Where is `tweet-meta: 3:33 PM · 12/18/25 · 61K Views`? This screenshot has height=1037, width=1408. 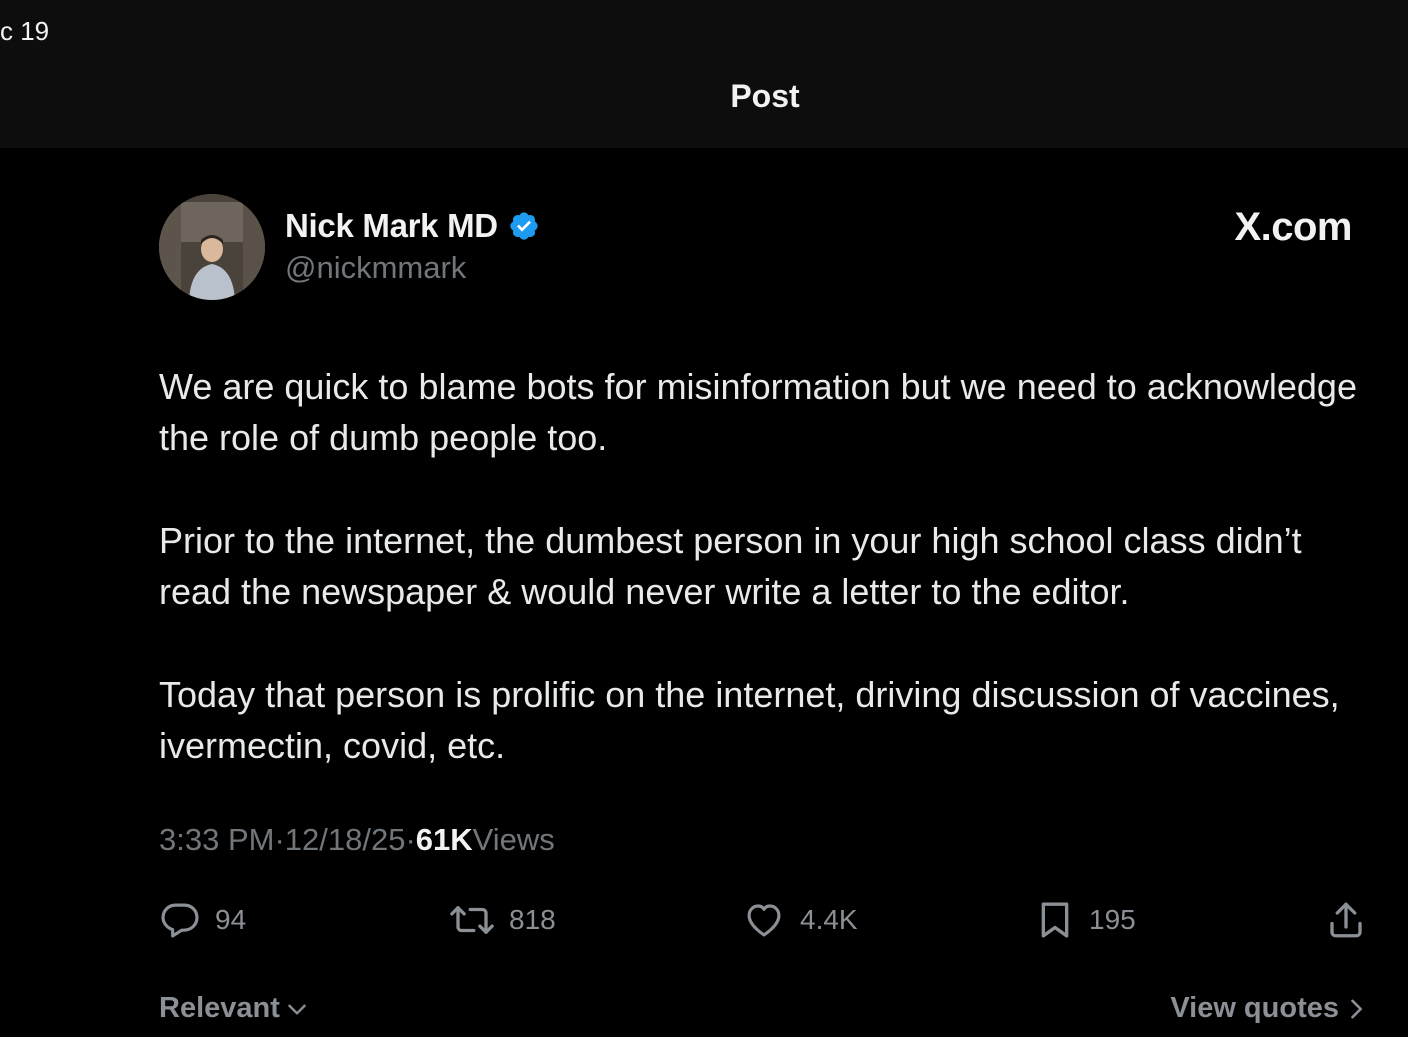 tweet-meta: 3:33 PM · 12/18/25 · 61K Views is located at coordinates (357, 840).